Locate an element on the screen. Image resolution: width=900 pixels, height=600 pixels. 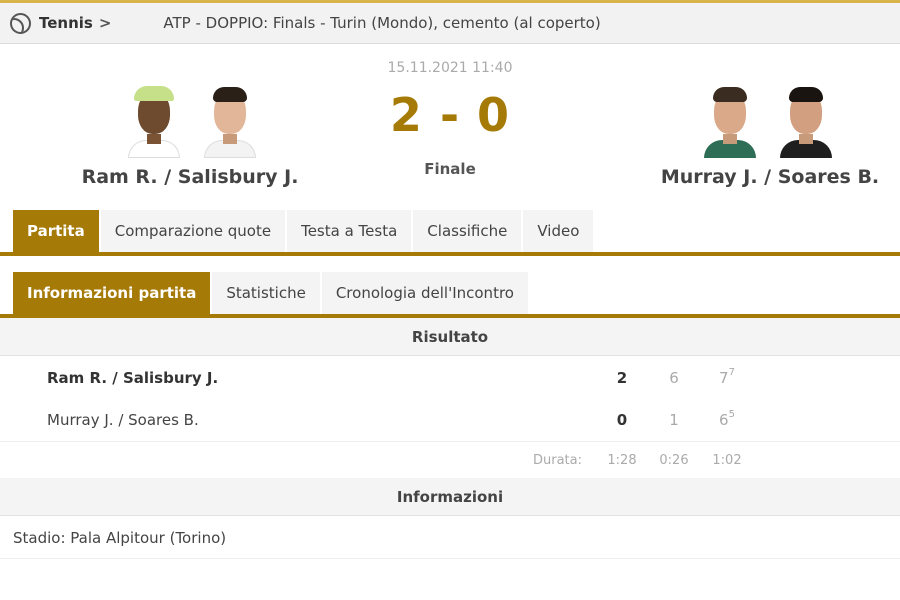
tab-classifiche: Classifiche is located at coordinates (467, 231).